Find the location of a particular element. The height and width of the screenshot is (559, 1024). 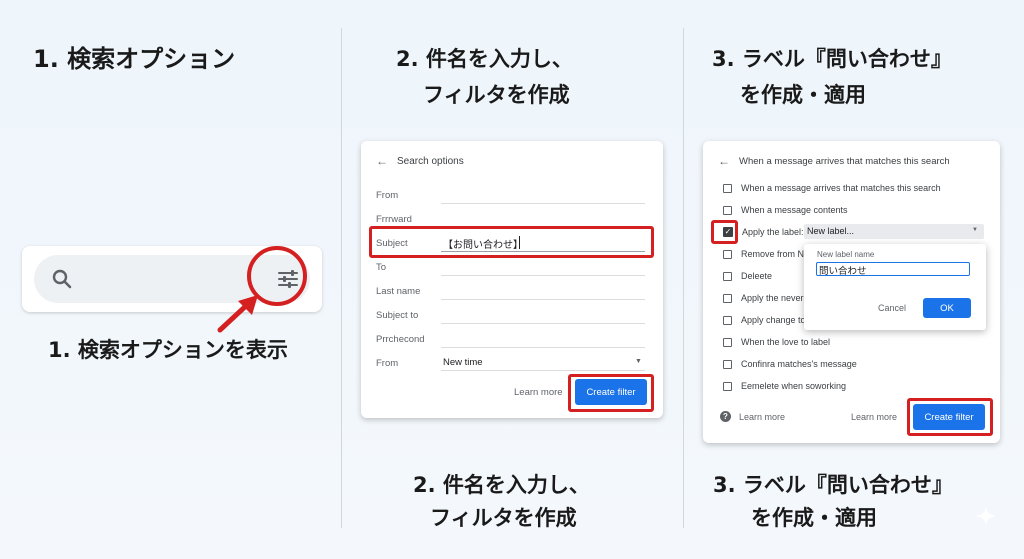

action-row: Deleete is located at coordinates (747, 276).